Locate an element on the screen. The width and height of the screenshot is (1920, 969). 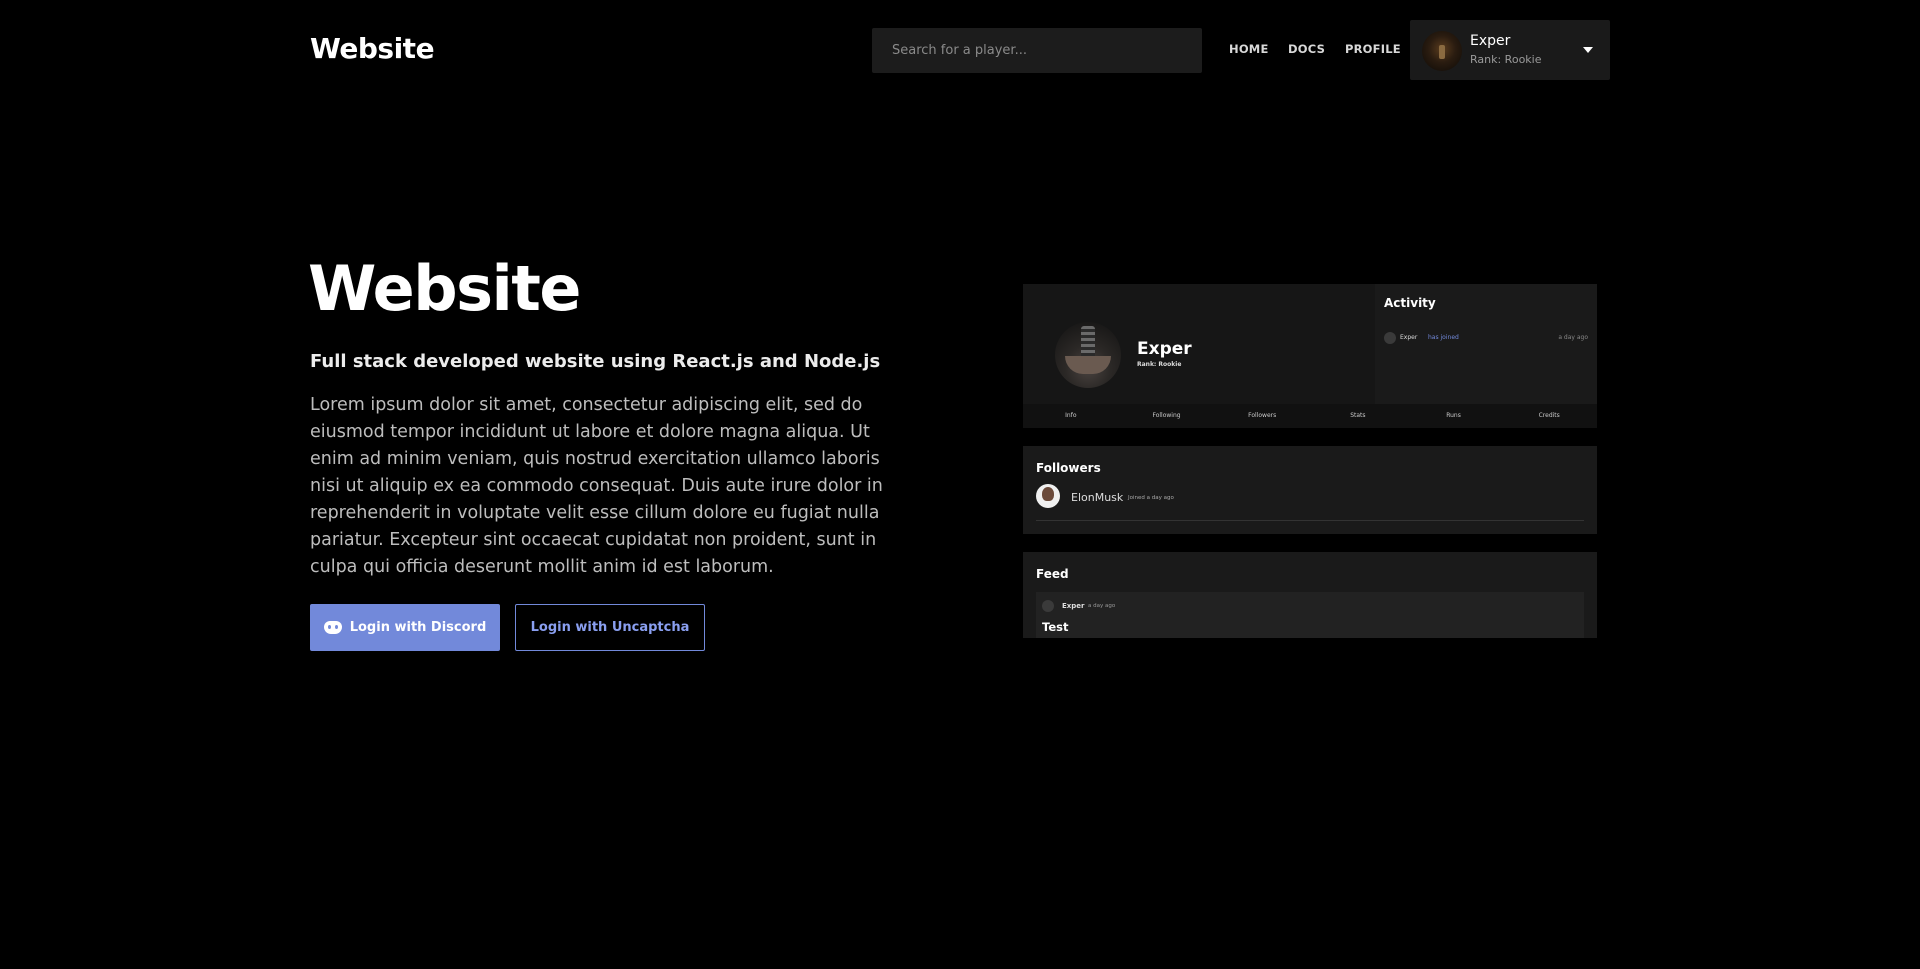
preview-activity-panel: Activity Exper has joined a day ago is located at coordinates (1486, 344).